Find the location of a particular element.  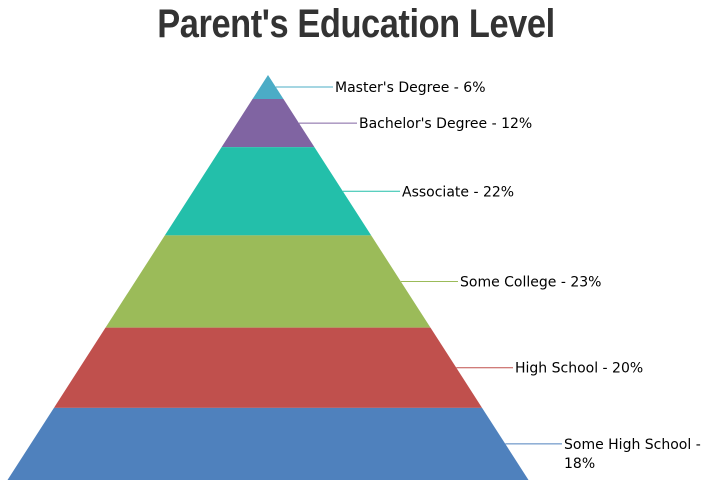

segment-label: High School - 20% is located at coordinates (579, 369).